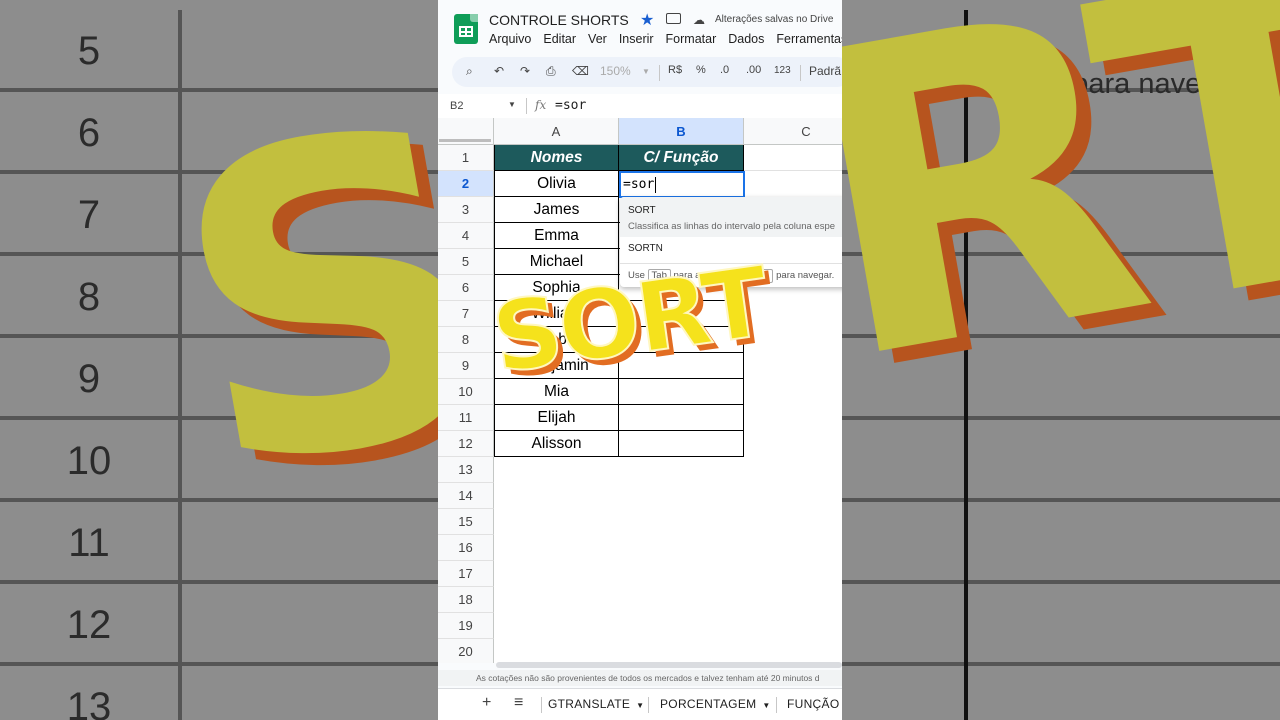  I want to click on active-cell-b2: =sor, so click(682, 184).